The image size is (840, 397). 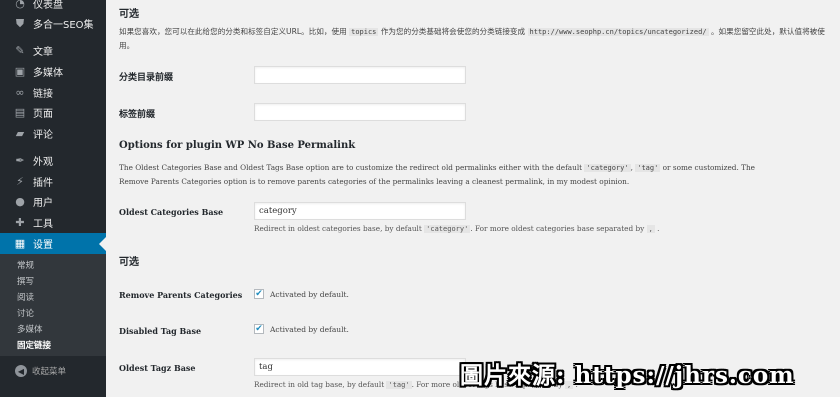 I want to click on sidebar-item-label: 设置, so click(x=43, y=245).